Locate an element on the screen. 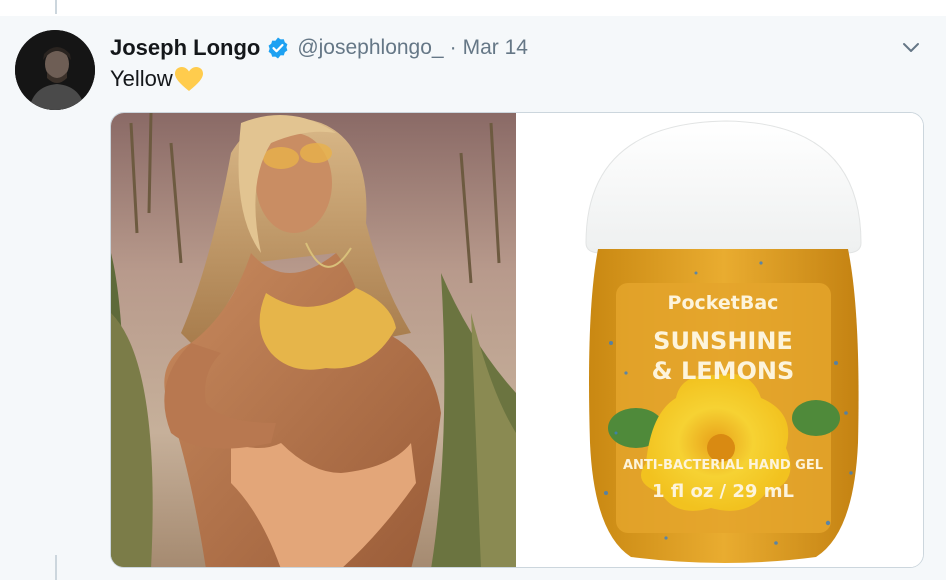 This screenshot has width=946, height=580. tweet-text: Yellow is located at coordinates (157, 79).